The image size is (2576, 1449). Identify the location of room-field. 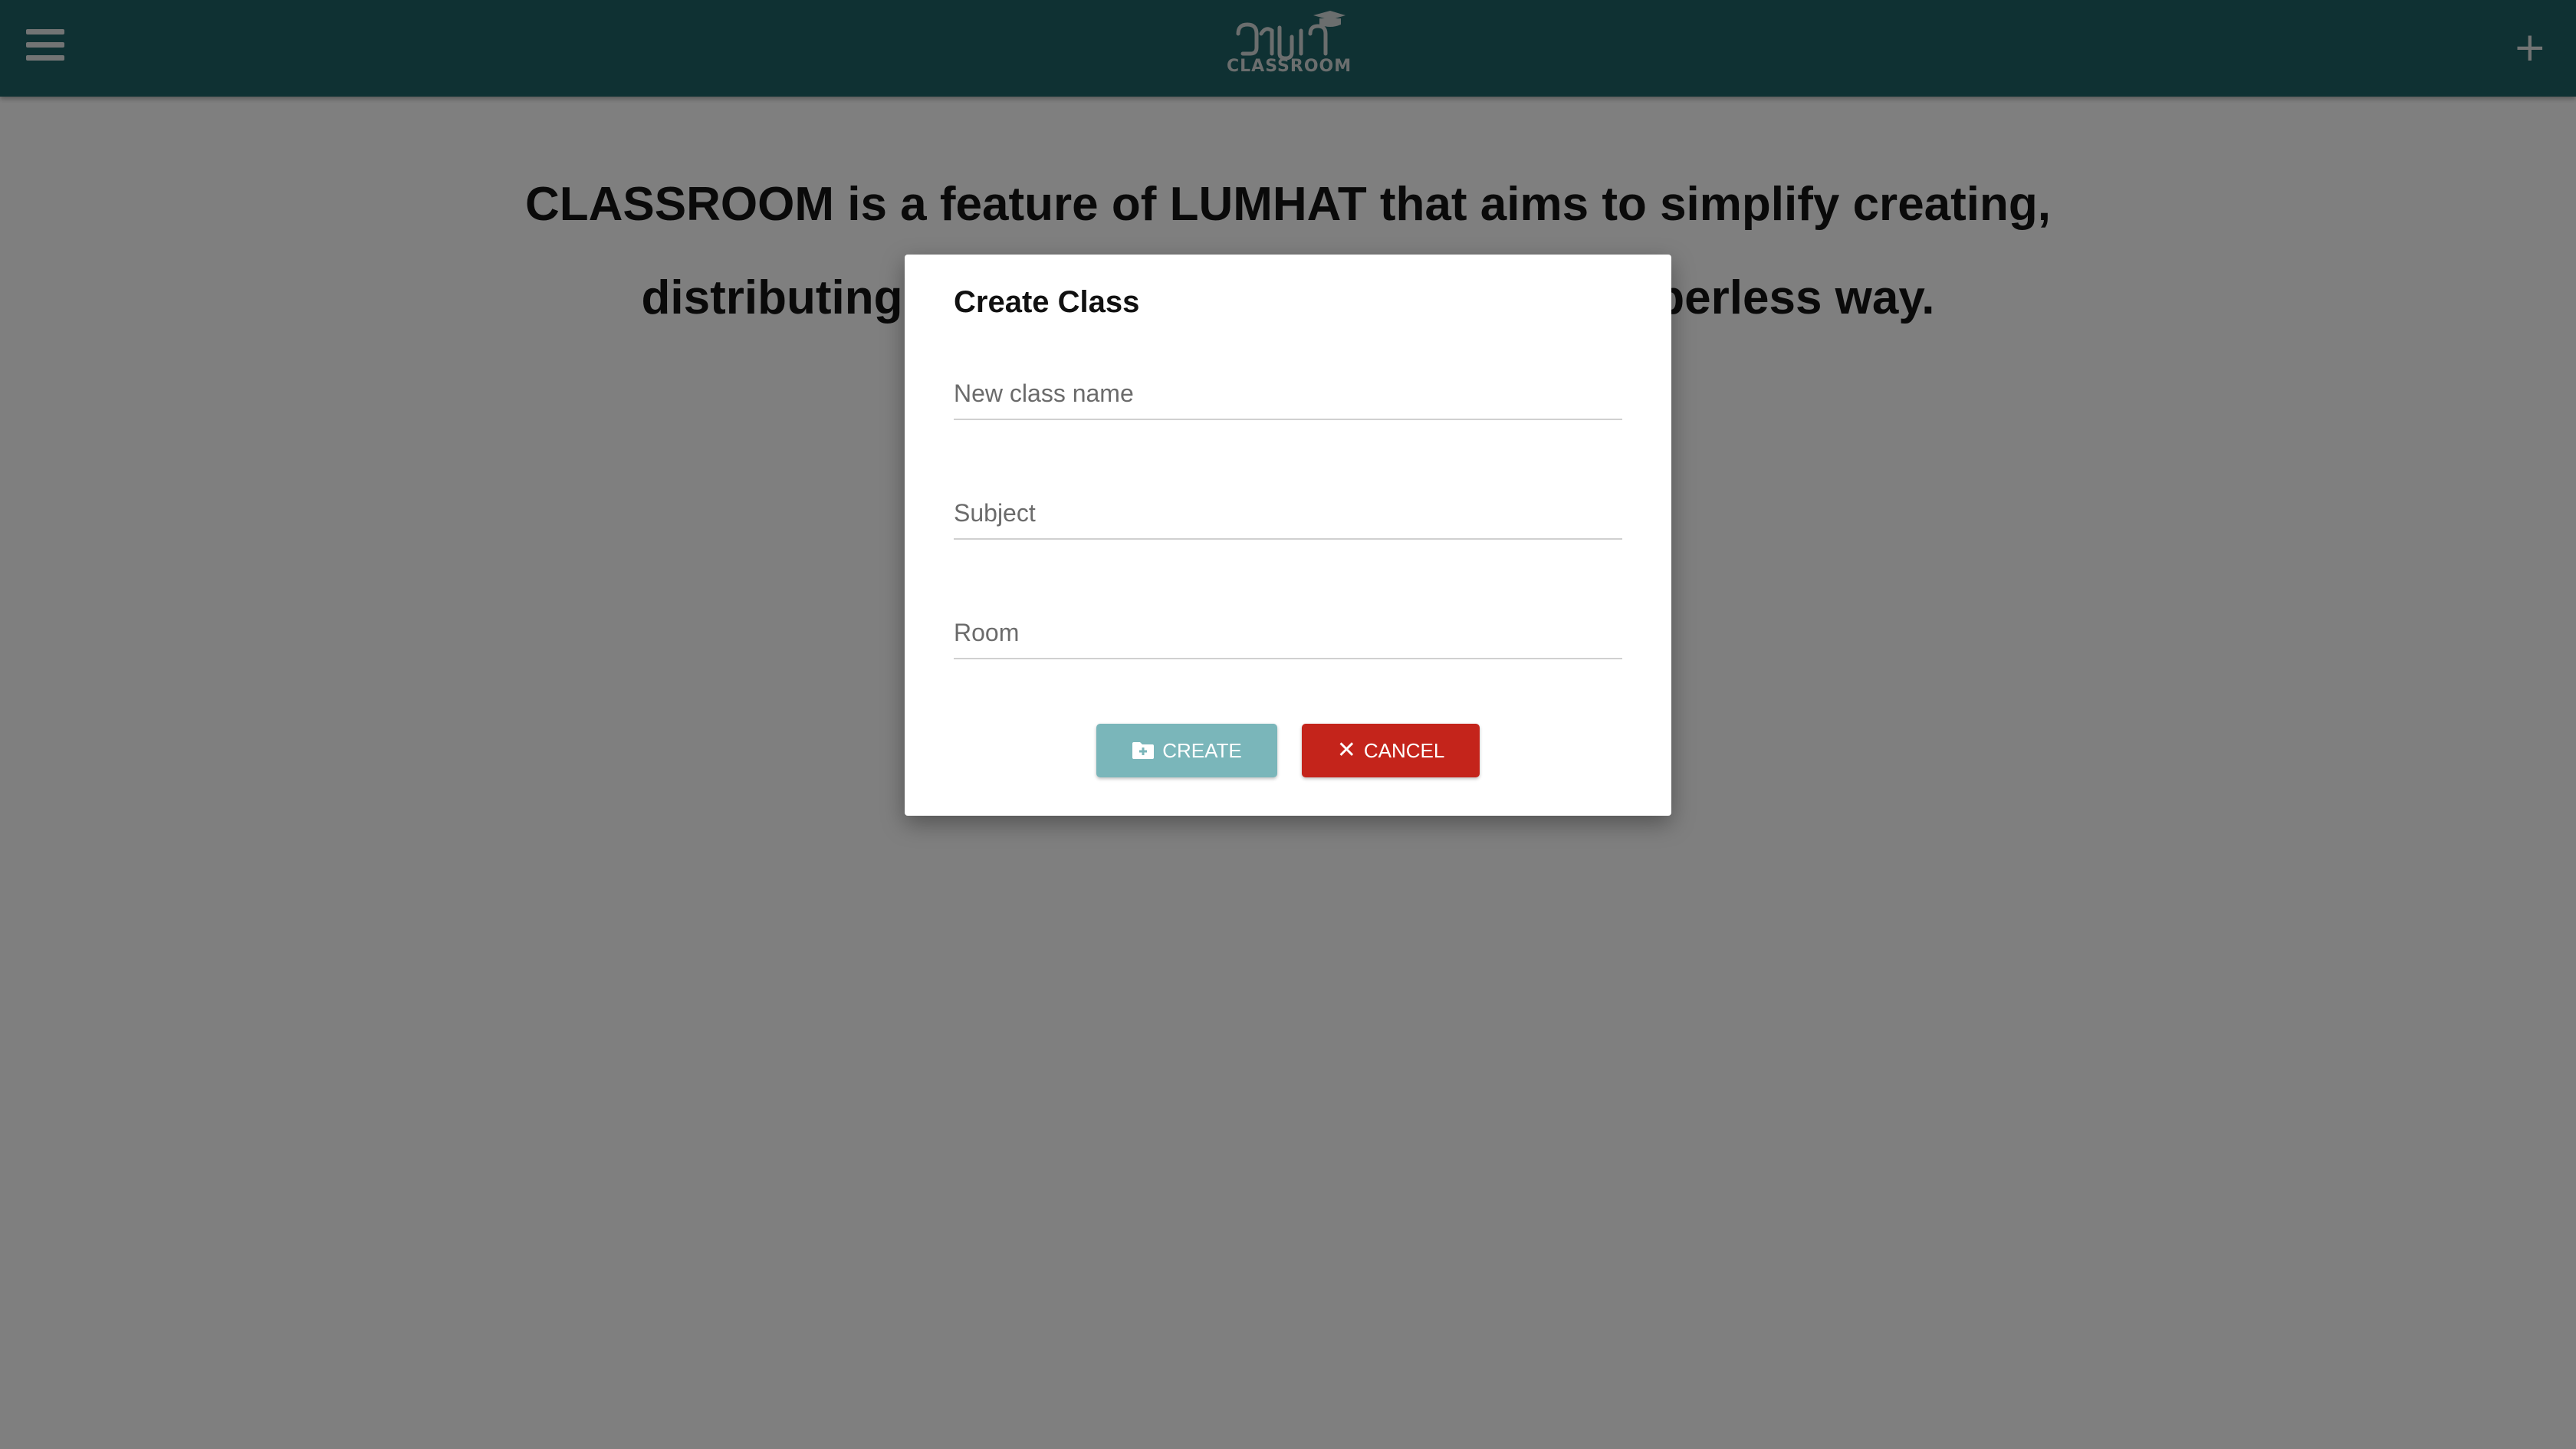
(1288, 634).